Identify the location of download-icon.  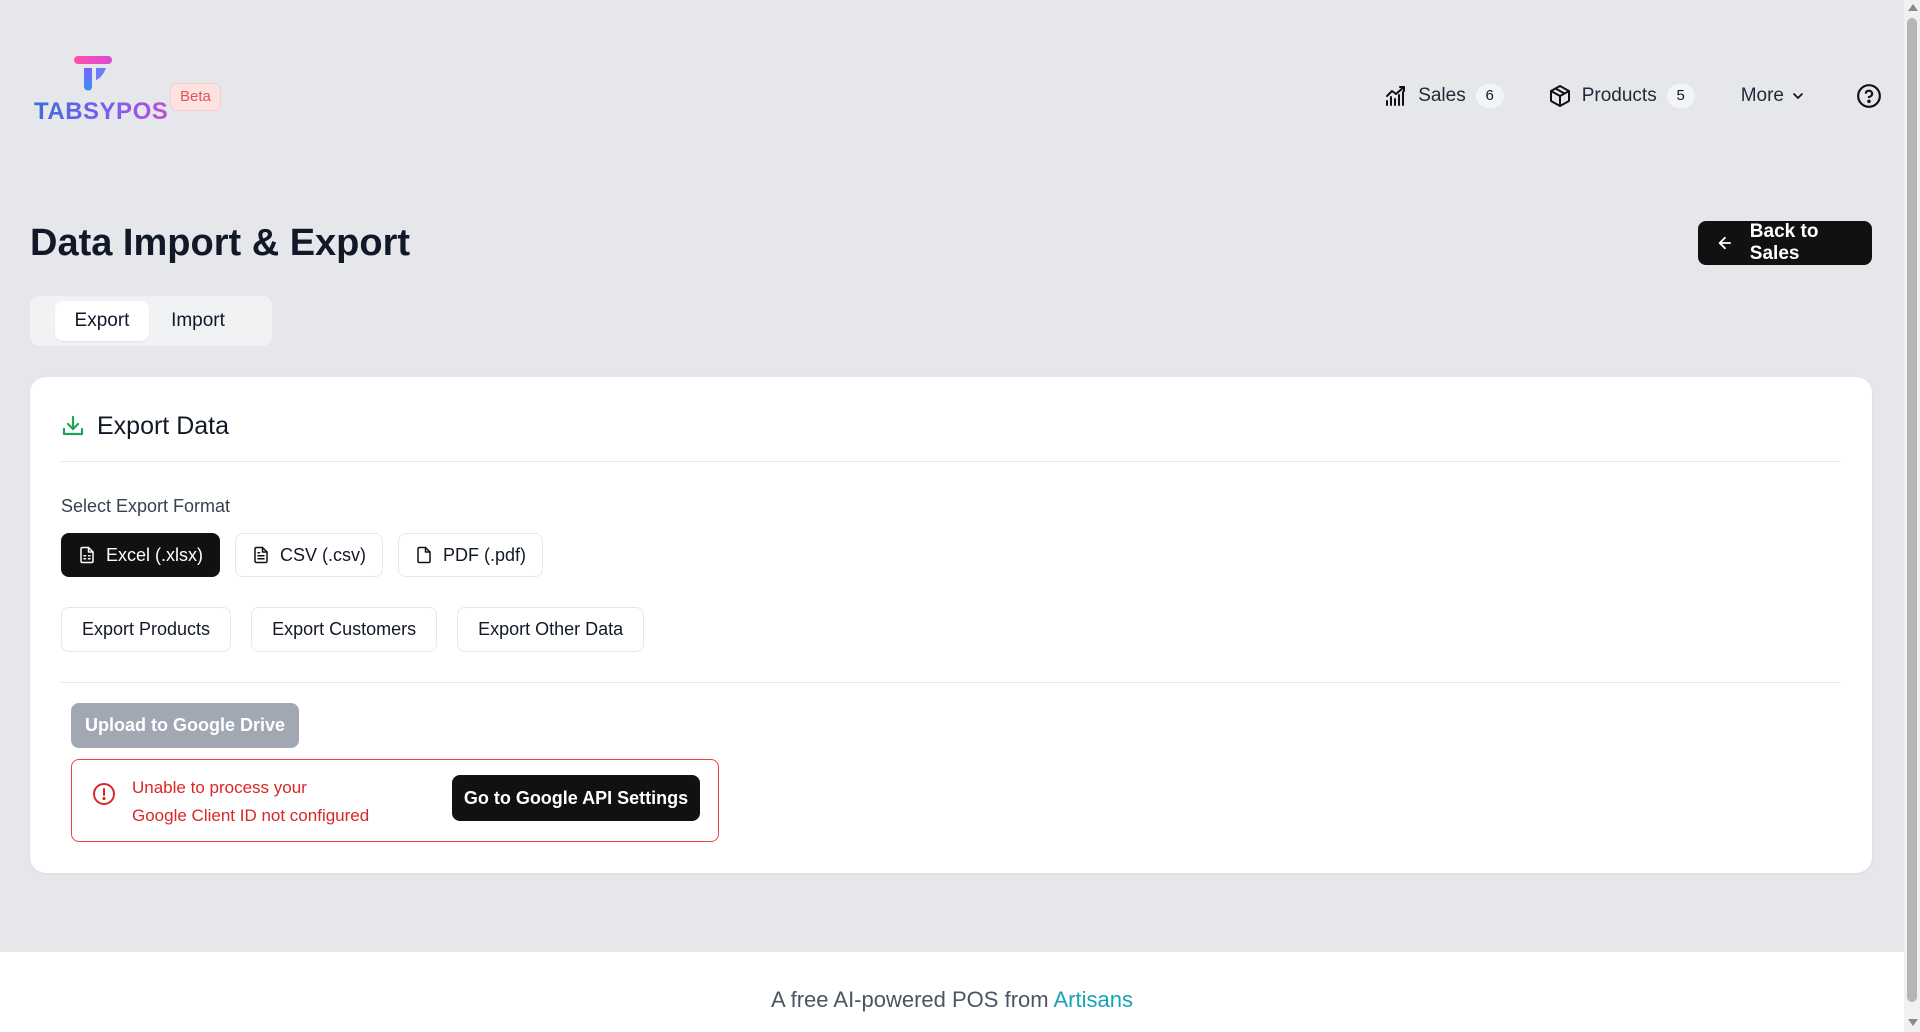
(73, 425).